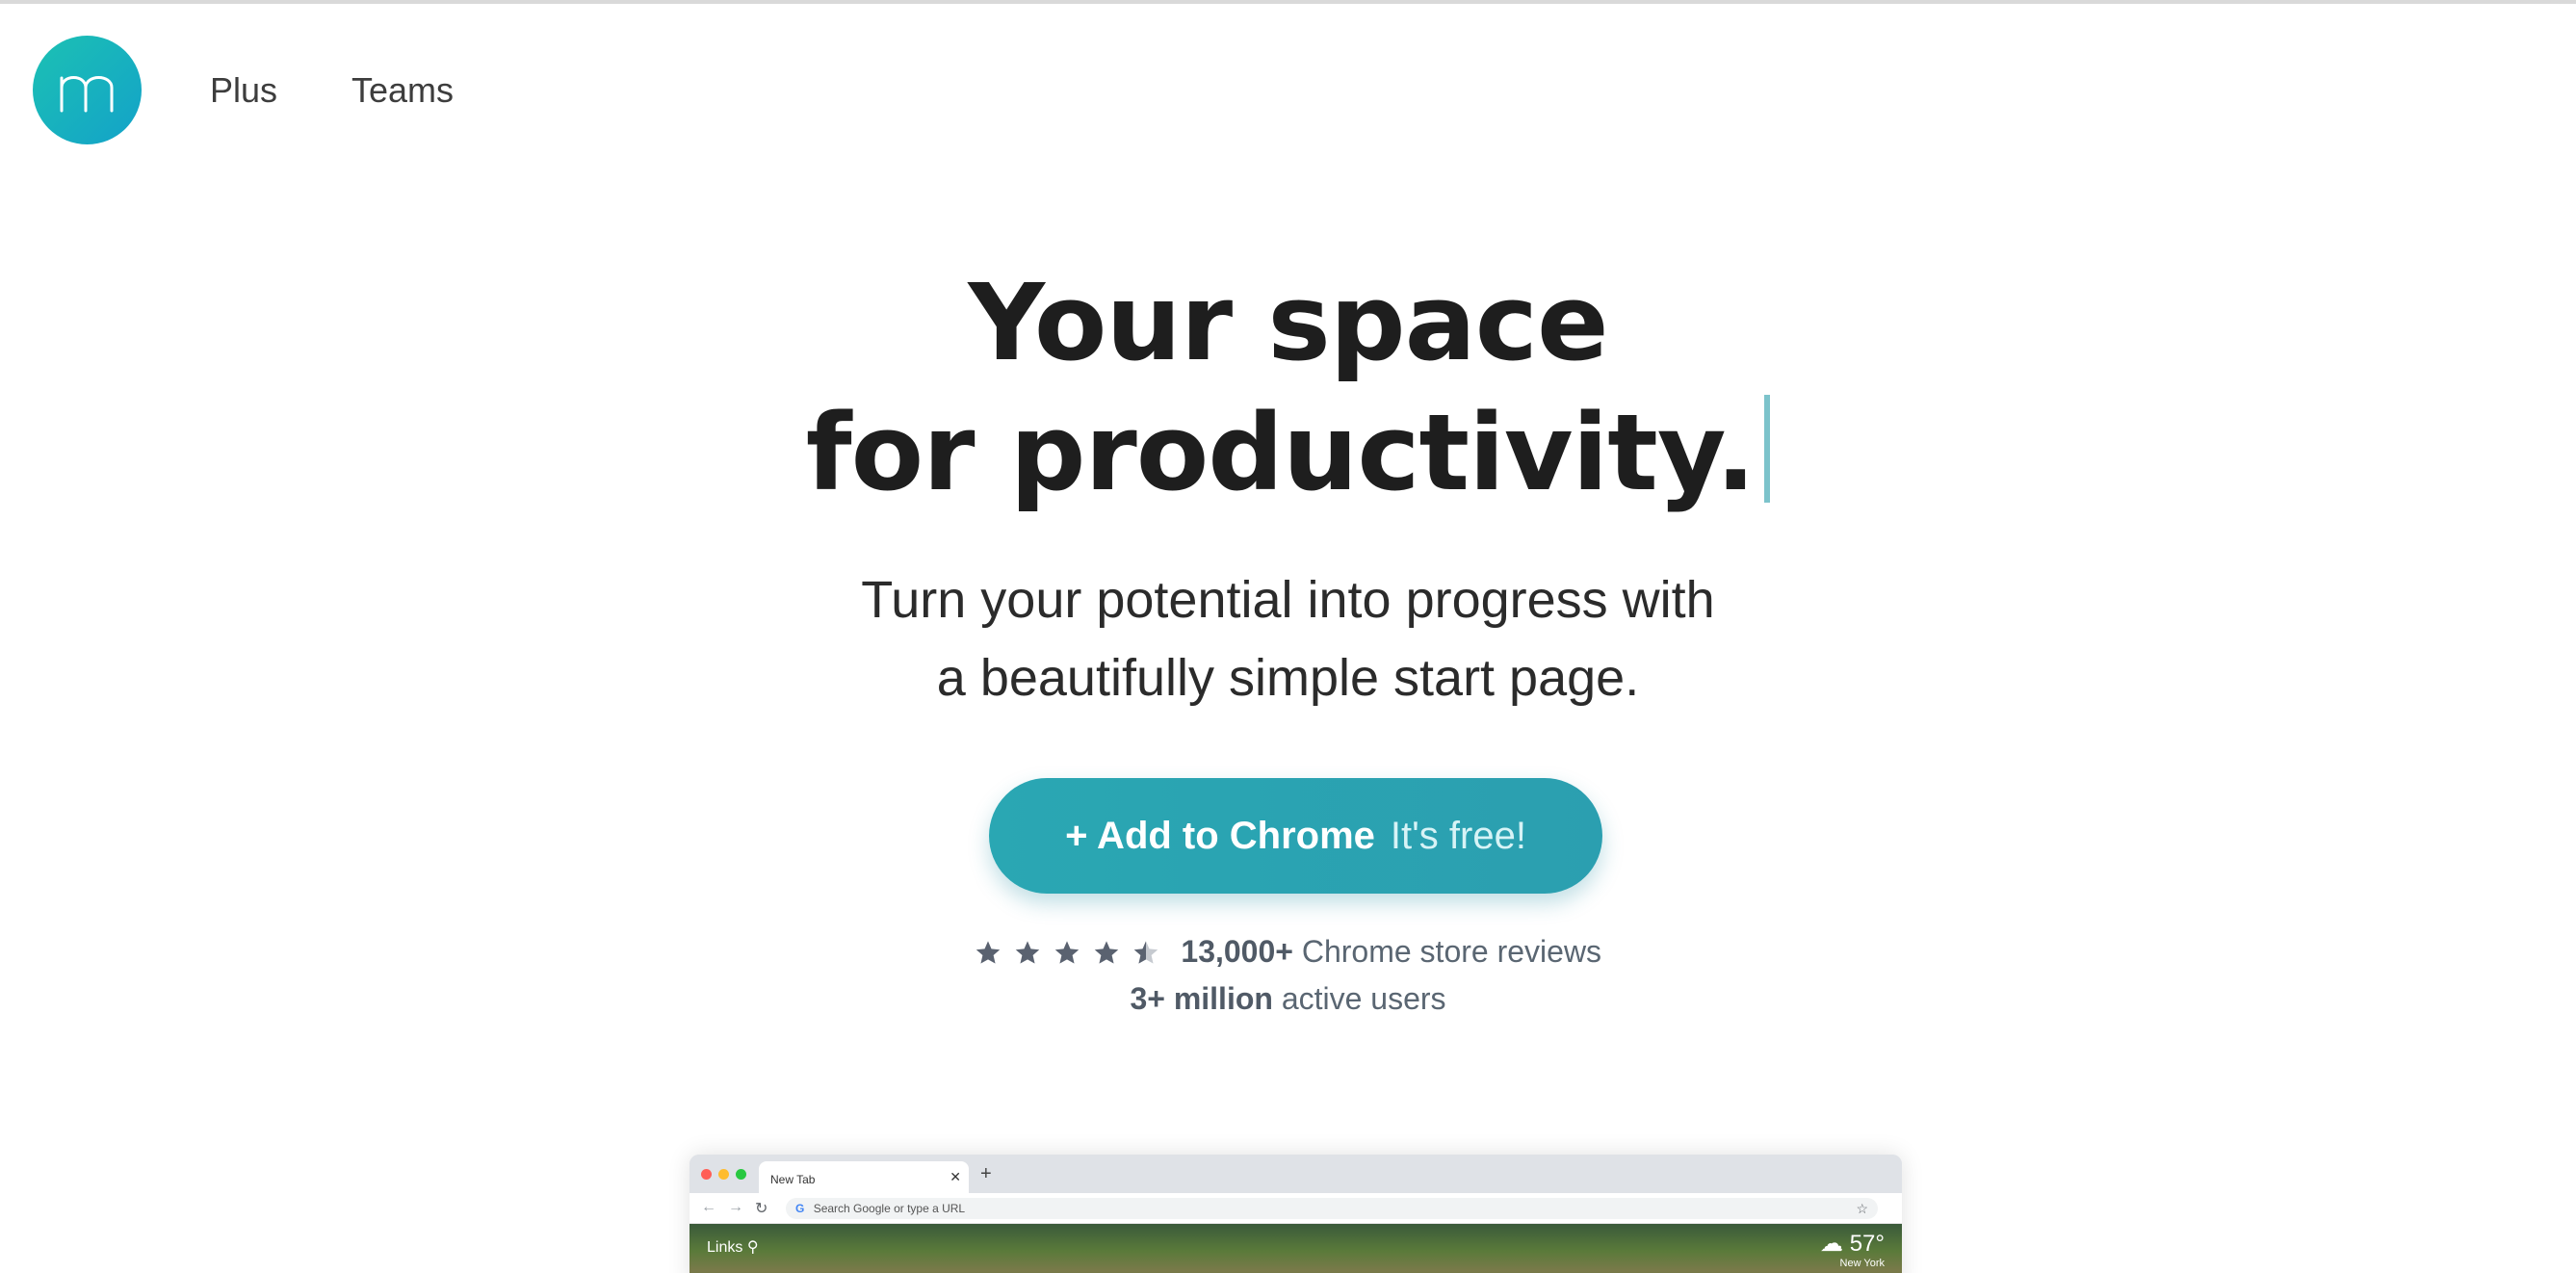  I want to click on momentum-logo, so click(87, 90).